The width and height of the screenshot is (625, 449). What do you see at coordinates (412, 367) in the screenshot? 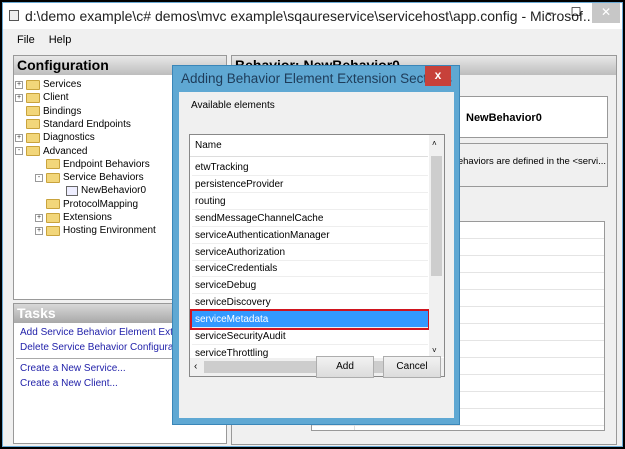
I see `cancel-button: Cancel` at bounding box center [412, 367].